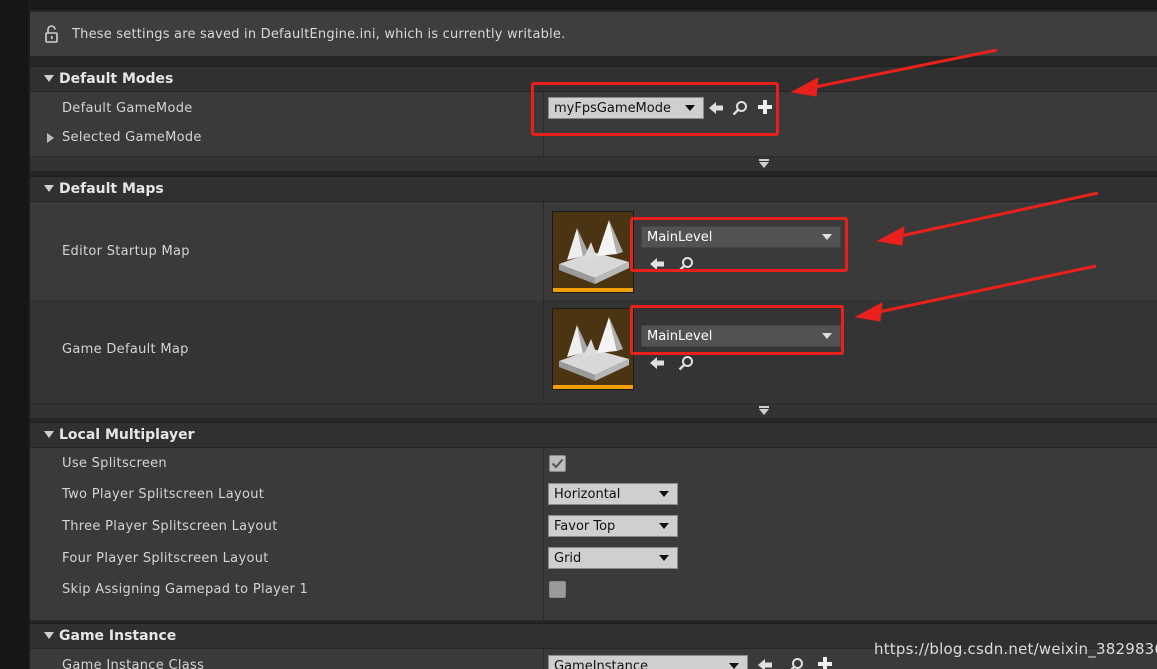  Describe the element at coordinates (125, 349) in the screenshot. I see `game-default-map-label: Game Default Map` at that location.